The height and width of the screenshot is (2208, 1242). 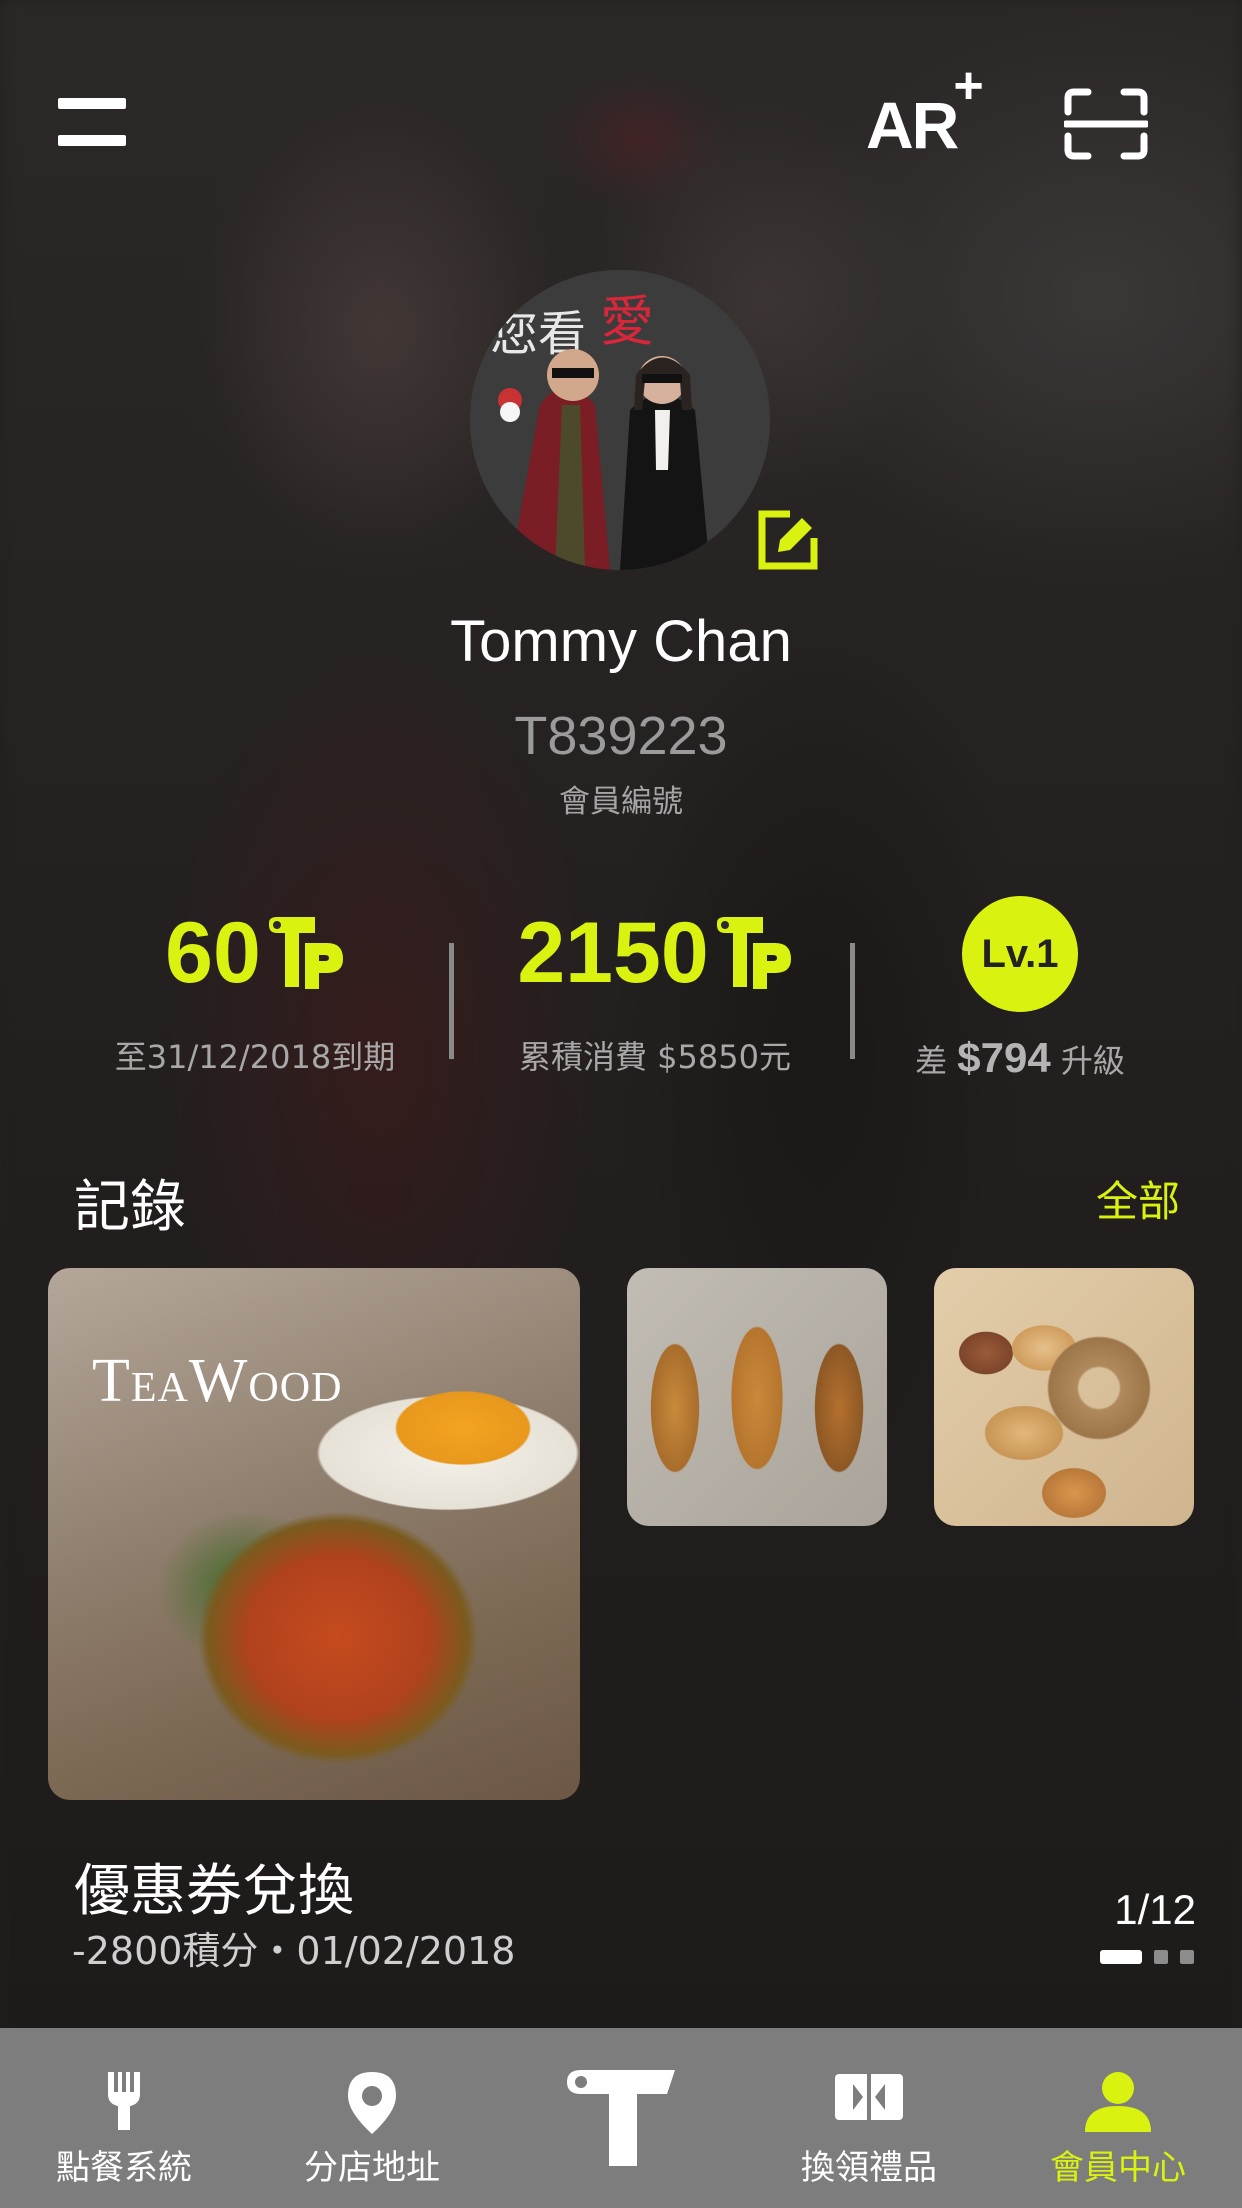 What do you see at coordinates (912, 125) in the screenshot?
I see `ar-label: AR` at bounding box center [912, 125].